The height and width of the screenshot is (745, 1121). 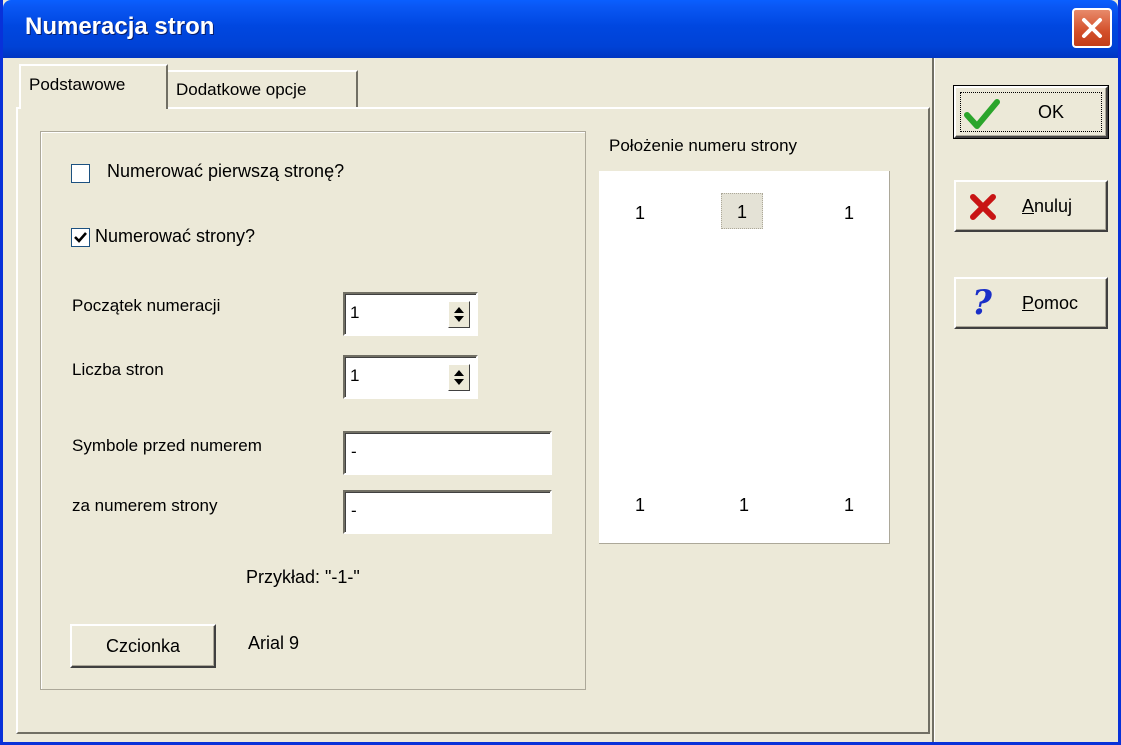 What do you see at coordinates (1051, 112) in the screenshot?
I see `ok-label: OK` at bounding box center [1051, 112].